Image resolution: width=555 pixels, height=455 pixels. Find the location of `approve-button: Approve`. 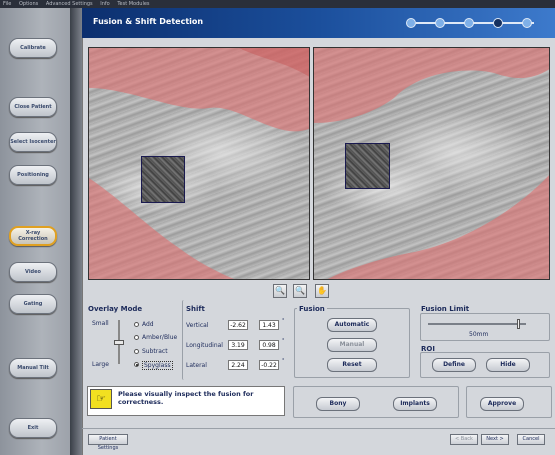

approve-button: Approve is located at coordinates (502, 404).